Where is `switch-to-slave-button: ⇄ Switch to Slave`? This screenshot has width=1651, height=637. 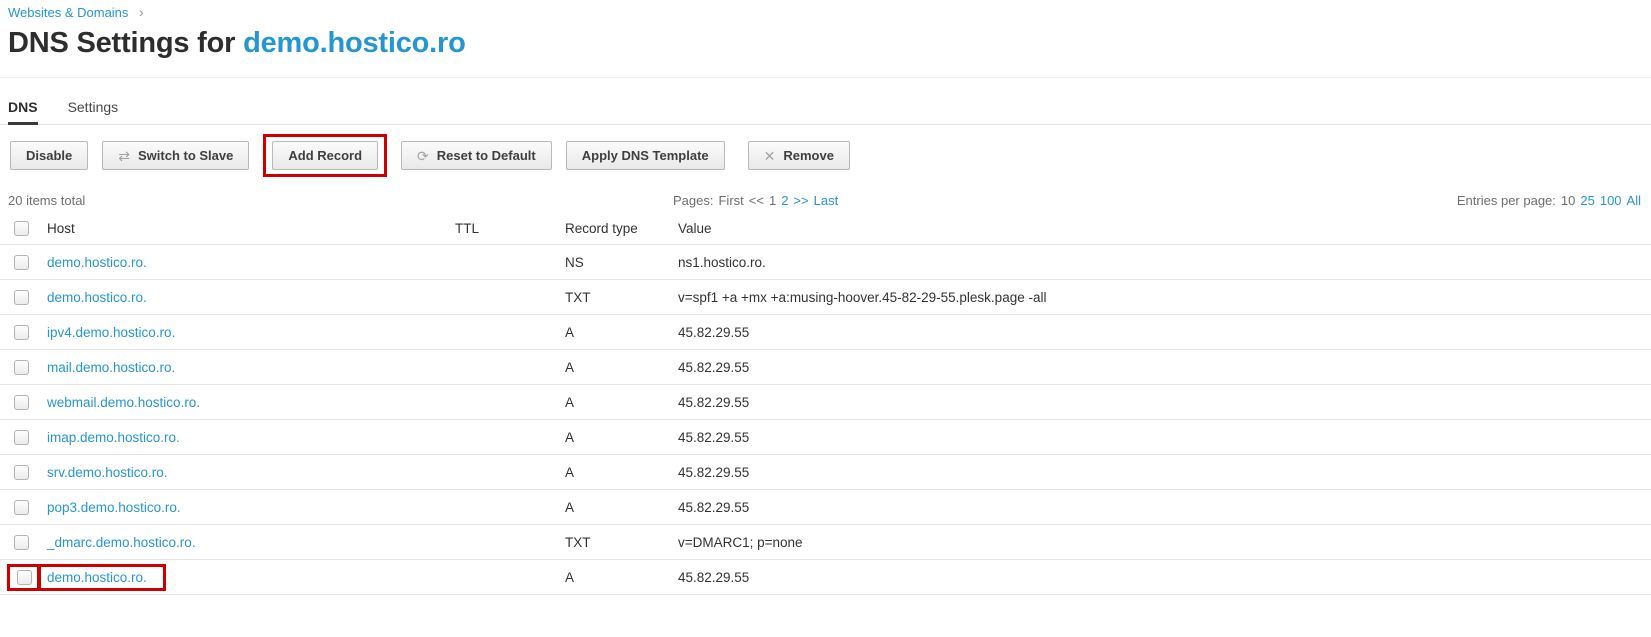 switch-to-slave-button: ⇄ Switch to Slave is located at coordinates (176, 155).